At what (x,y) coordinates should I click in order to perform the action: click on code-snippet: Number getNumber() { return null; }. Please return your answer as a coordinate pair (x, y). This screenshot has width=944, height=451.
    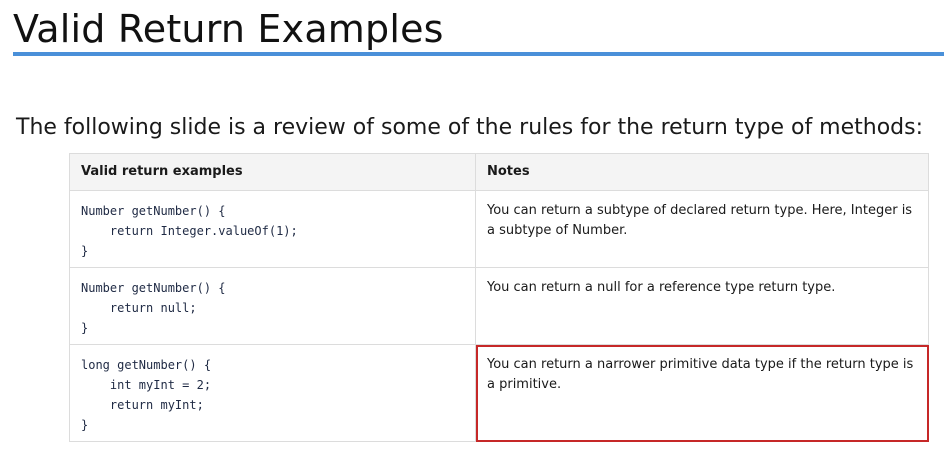
    Looking at the image, I should click on (153, 308).